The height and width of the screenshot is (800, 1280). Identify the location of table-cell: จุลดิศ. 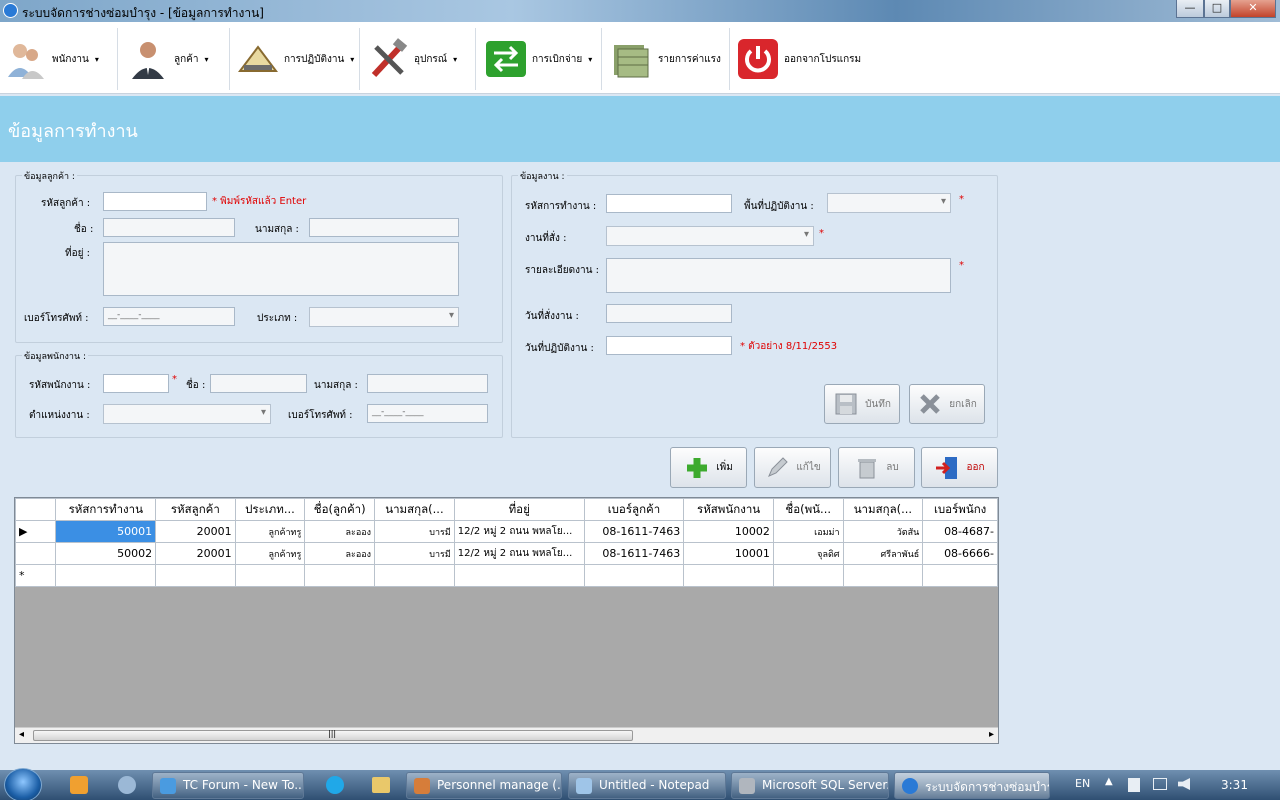
(808, 553).